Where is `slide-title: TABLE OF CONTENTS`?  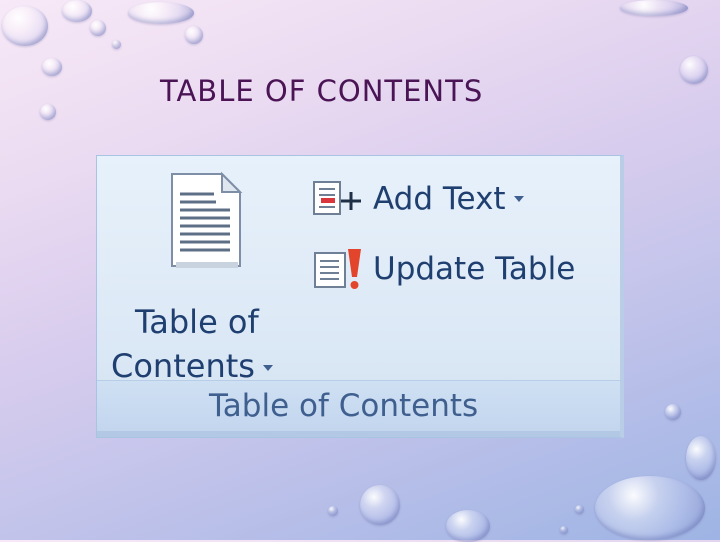
slide-title: TABLE OF CONTENTS is located at coordinates (322, 91).